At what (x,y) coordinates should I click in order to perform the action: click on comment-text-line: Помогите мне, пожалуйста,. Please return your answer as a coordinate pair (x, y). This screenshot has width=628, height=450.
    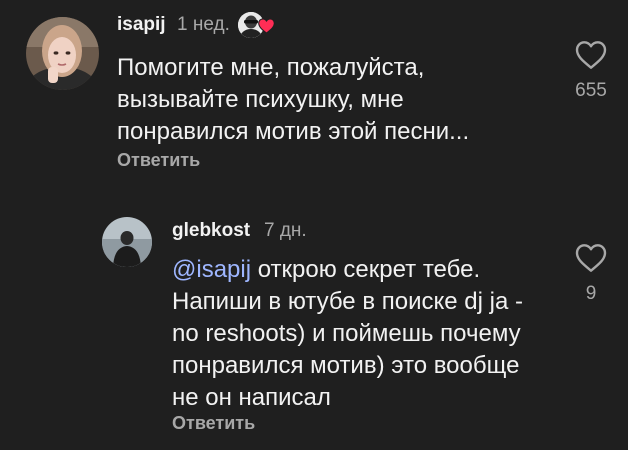
    Looking at the image, I should click on (271, 67).